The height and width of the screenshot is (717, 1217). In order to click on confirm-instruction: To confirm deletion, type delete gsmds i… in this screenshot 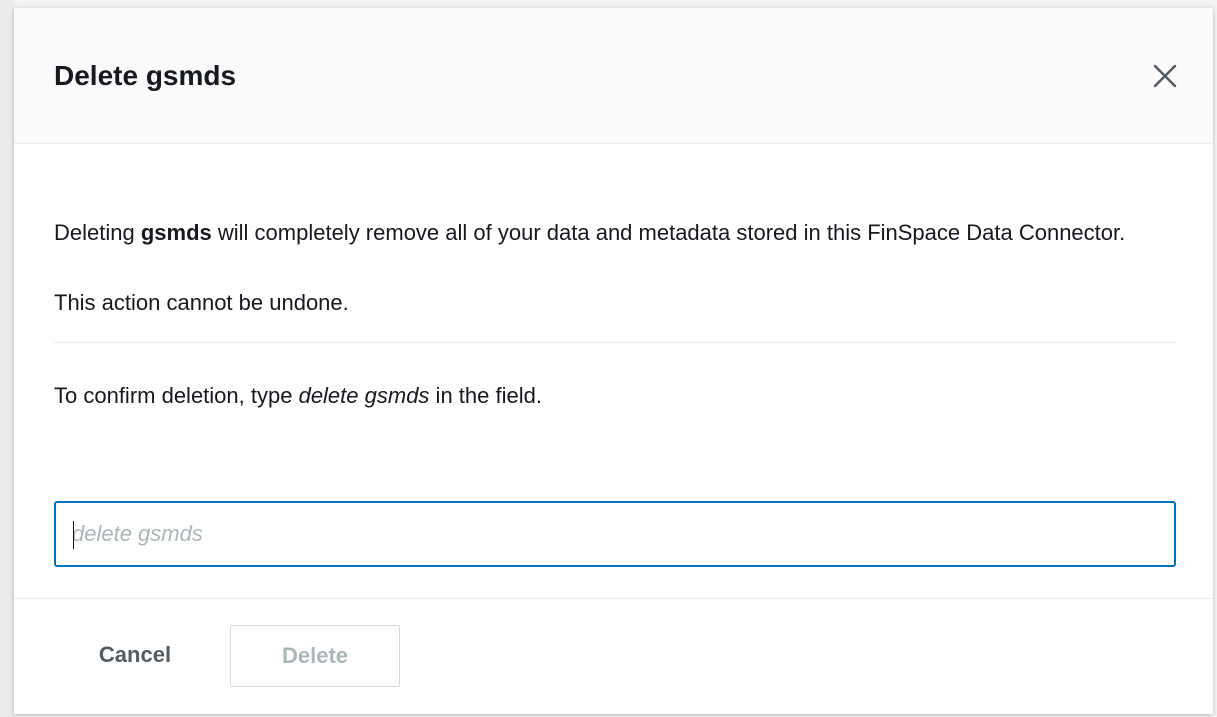, I will do `click(614, 396)`.